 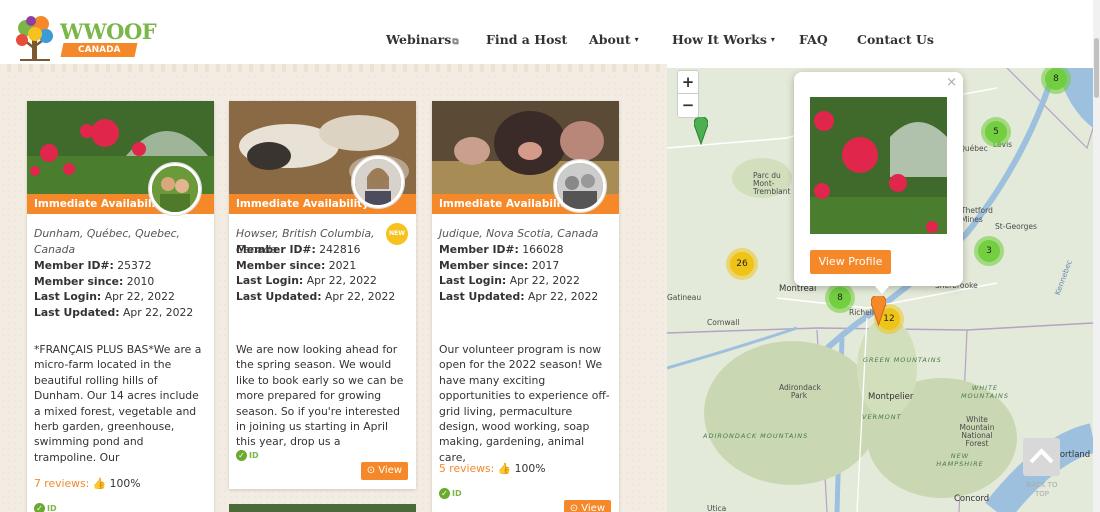 What do you see at coordinates (723, 39) in the screenshot?
I see `nav-how-it-works: How It Works ▾` at bounding box center [723, 39].